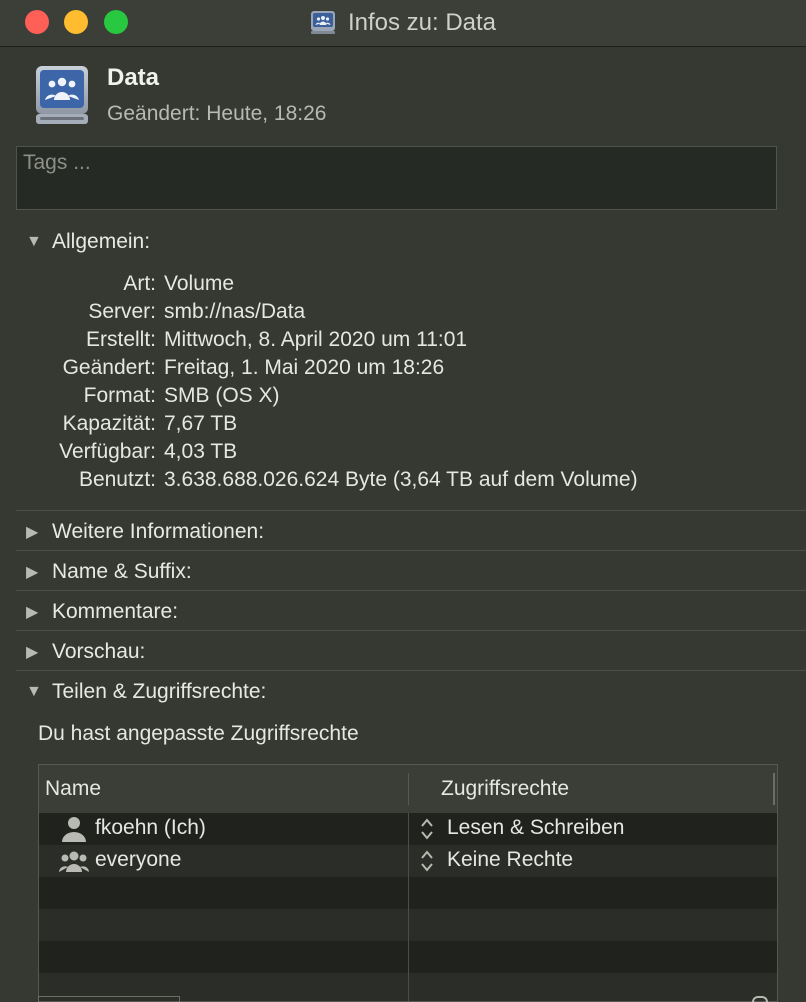 The height and width of the screenshot is (1002, 806). I want to click on info-label: Format:, so click(119, 395).